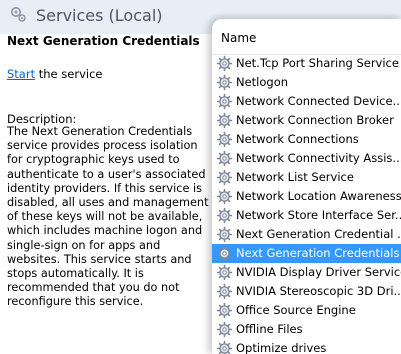 The height and width of the screenshot is (354, 401). I want to click on service-row: Network Connection Broker, so click(306, 120).